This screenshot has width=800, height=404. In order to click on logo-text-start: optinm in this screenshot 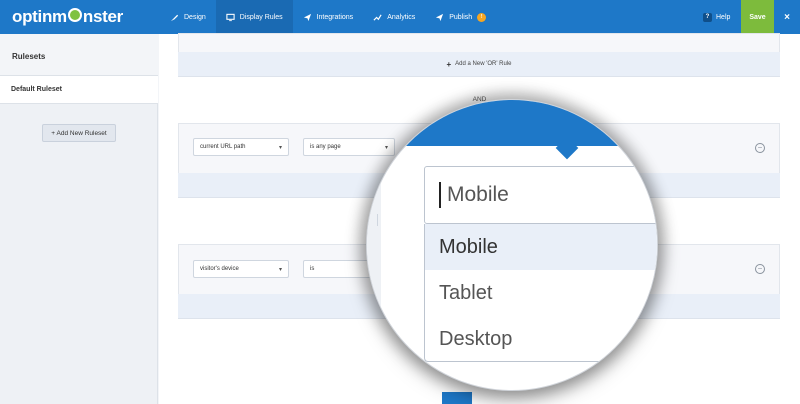, I will do `click(39, 16)`.